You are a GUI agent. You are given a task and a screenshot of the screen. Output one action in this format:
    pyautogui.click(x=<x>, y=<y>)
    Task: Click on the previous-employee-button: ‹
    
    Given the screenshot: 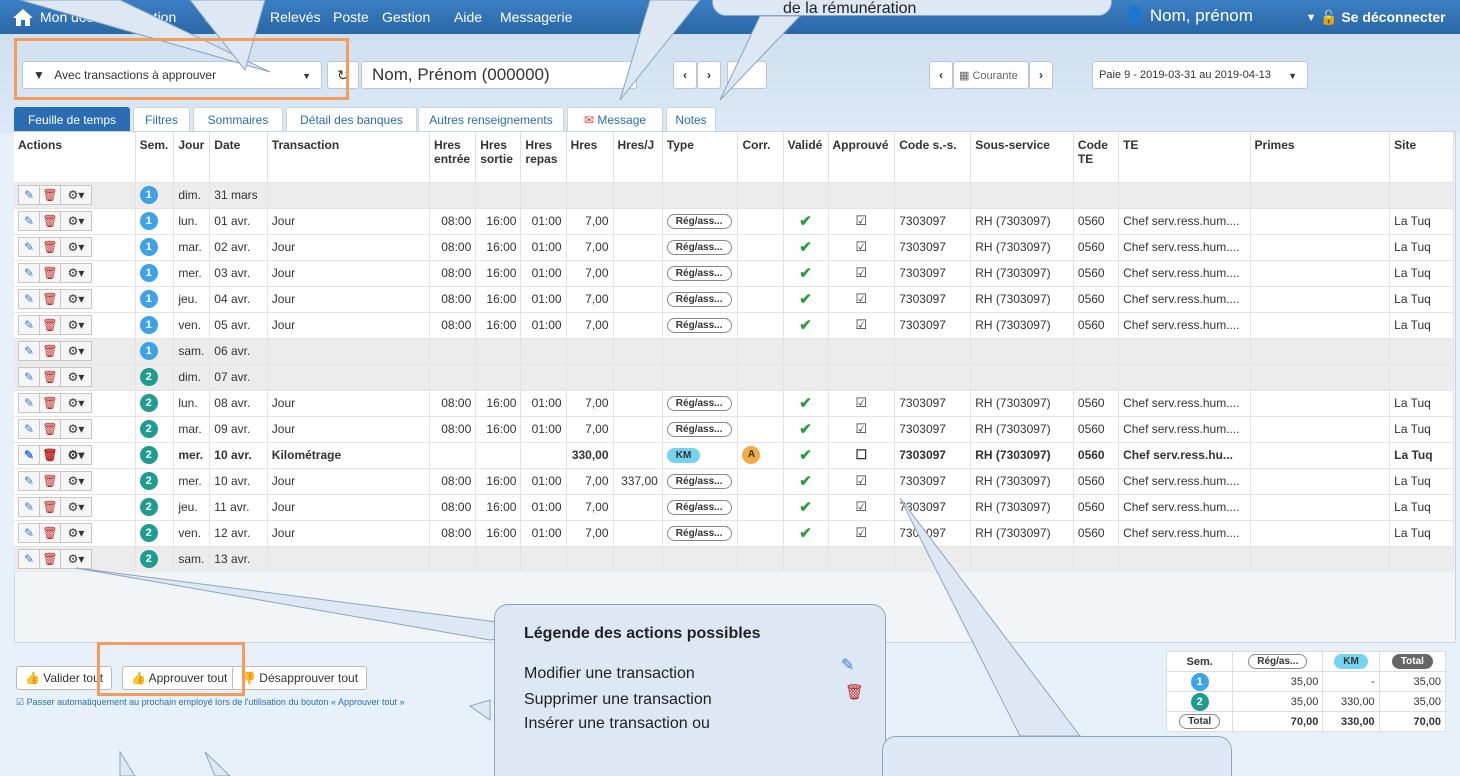 What is the action you would take?
    pyautogui.click(x=685, y=75)
    